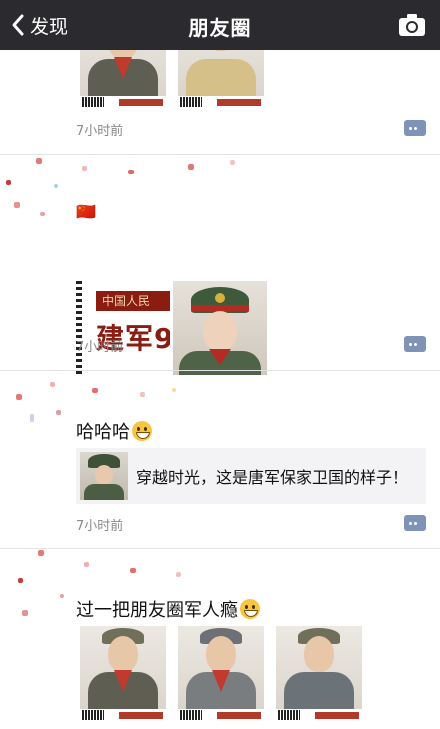 The height and width of the screenshot is (729, 440). What do you see at coordinates (272, 477) in the screenshot?
I see `shared-link-title: 穿越时光，这是唐军保家卫国的样子！` at bounding box center [272, 477].